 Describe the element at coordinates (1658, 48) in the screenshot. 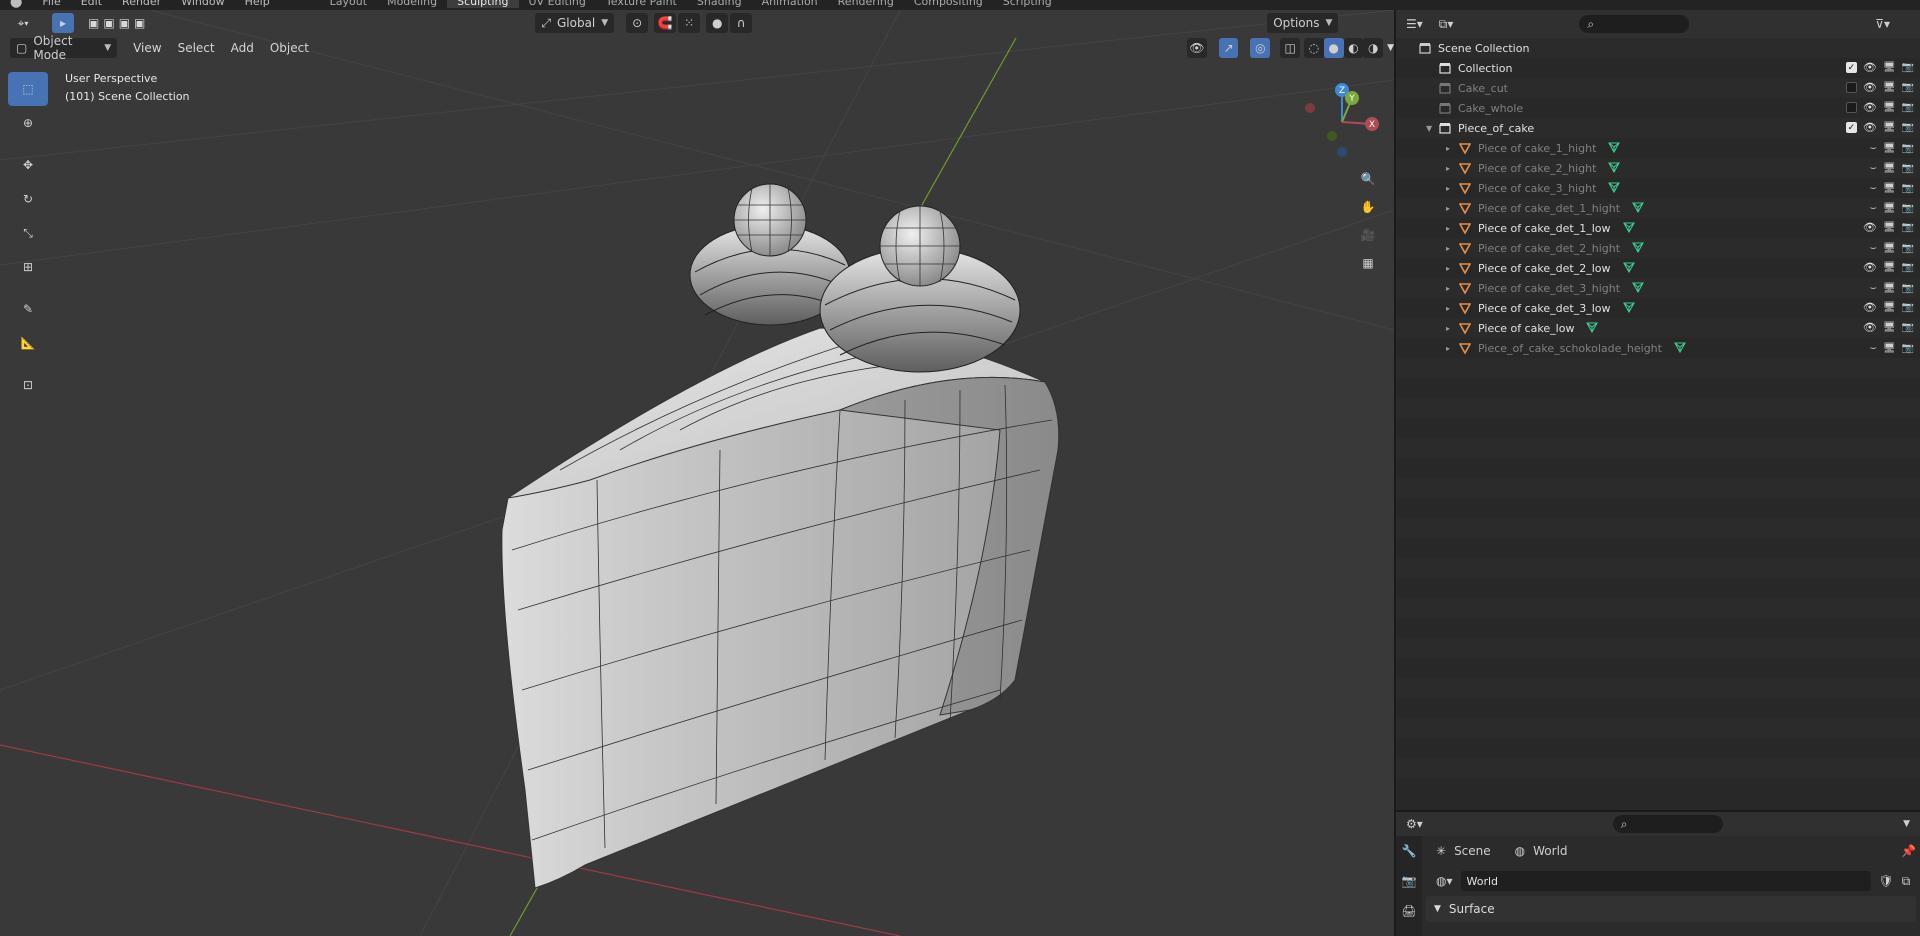

I see `outliner-row: Scene Collection` at that location.